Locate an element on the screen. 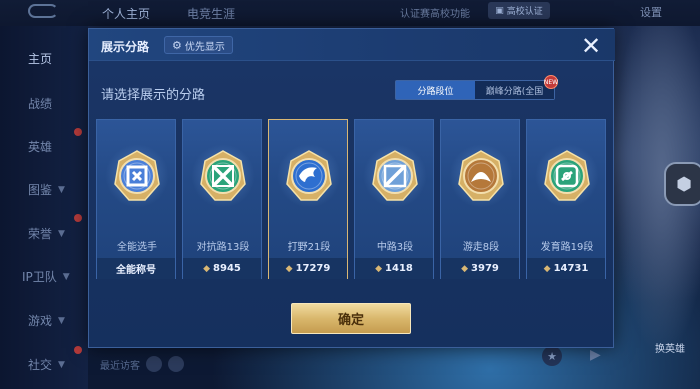 This screenshot has height=389, width=700. lane-card: 发育路19段 ◆ 14731 is located at coordinates (566, 199).